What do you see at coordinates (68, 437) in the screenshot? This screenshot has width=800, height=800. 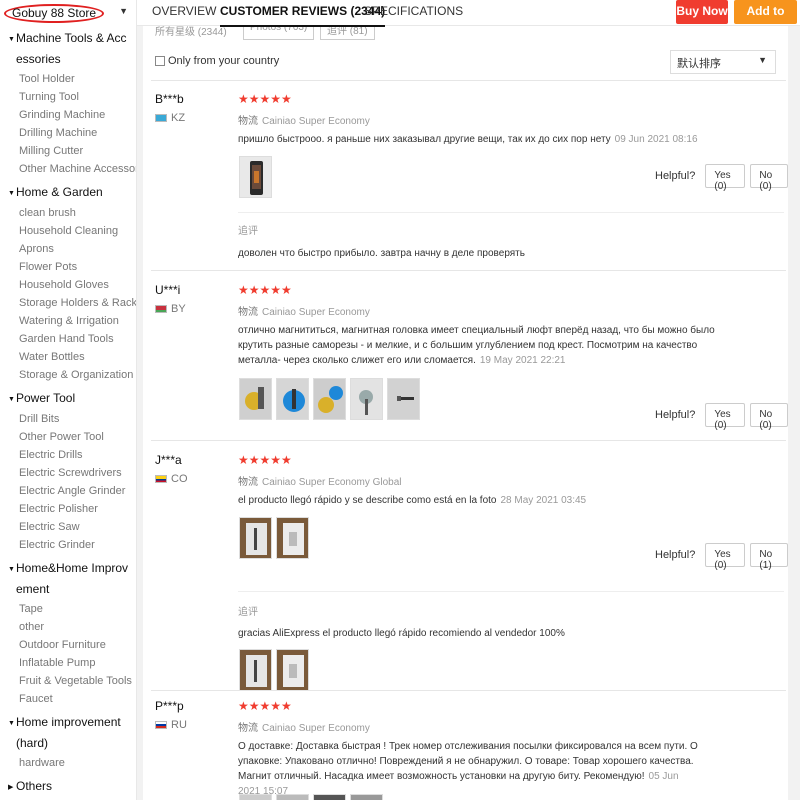 I see `sidebar-item: Other Power Tool` at bounding box center [68, 437].